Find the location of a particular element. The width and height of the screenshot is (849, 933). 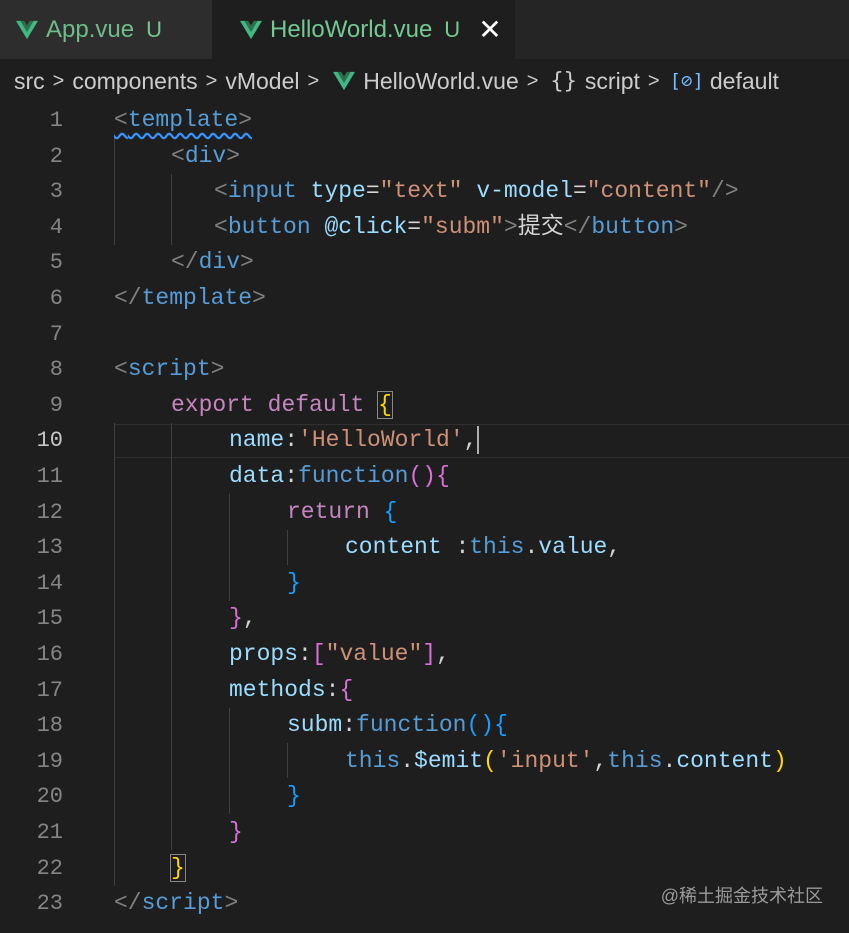

code-line-18: subm:function(){ is located at coordinates (397, 725).